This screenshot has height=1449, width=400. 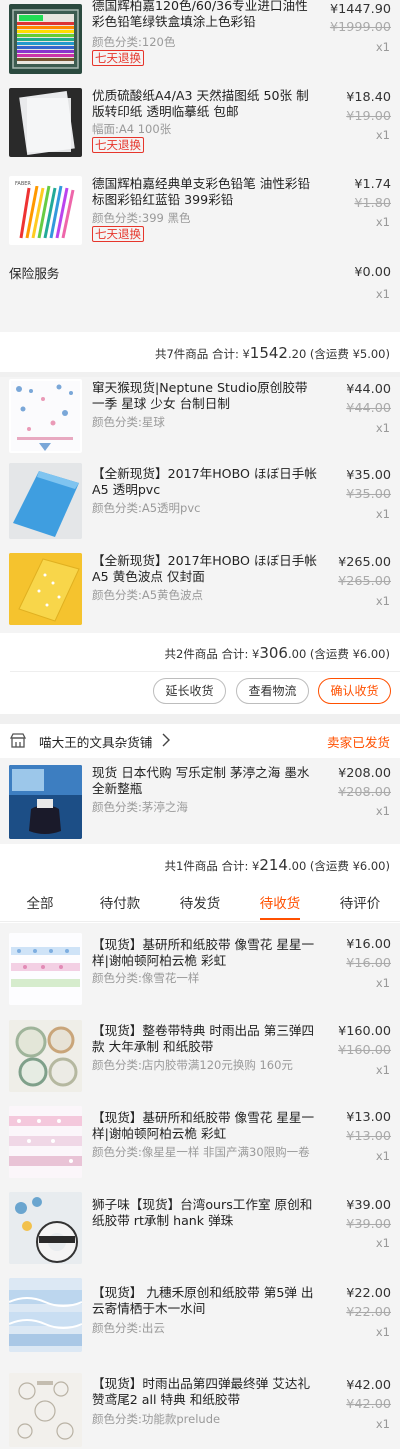 I want to click on product-original-price: ¥19.00, so click(x=368, y=116).